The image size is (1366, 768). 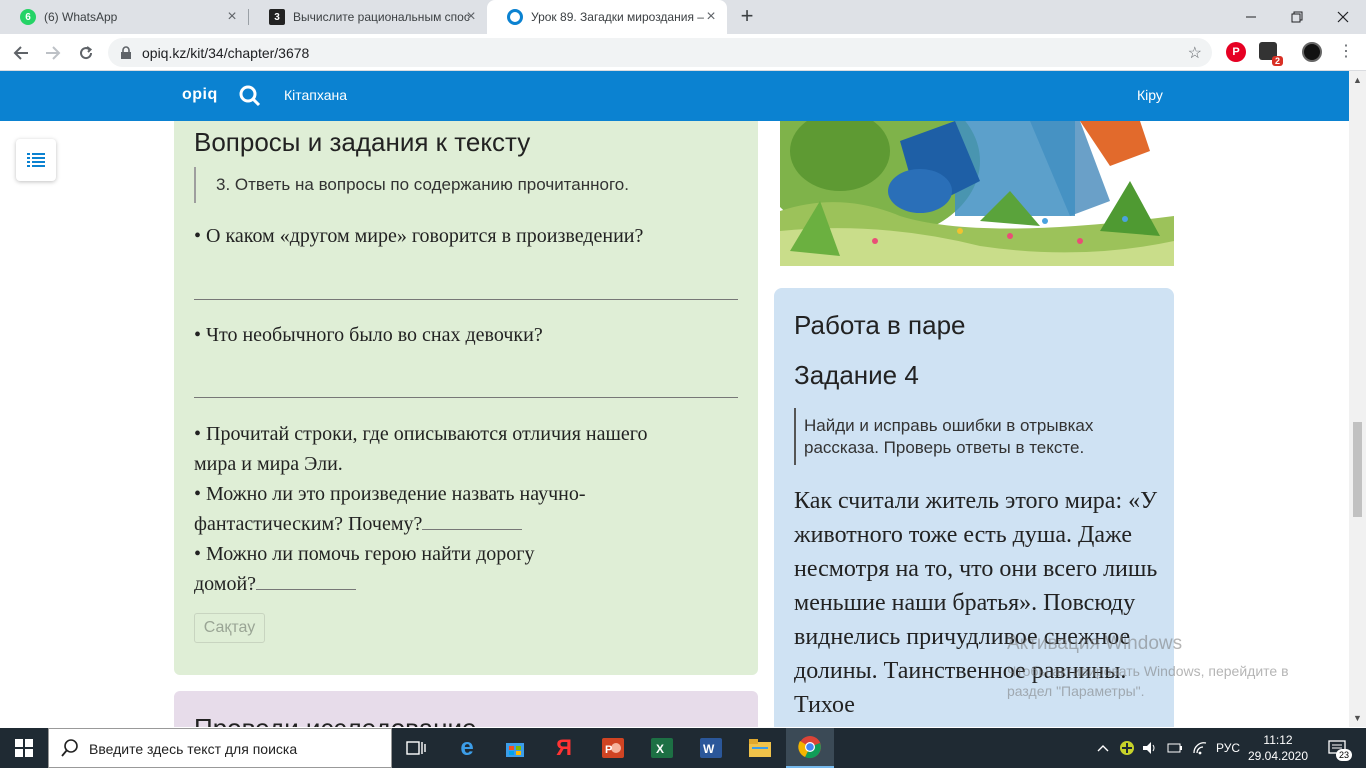 I want to click on yandex-icon: Я, so click(x=564, y=747).